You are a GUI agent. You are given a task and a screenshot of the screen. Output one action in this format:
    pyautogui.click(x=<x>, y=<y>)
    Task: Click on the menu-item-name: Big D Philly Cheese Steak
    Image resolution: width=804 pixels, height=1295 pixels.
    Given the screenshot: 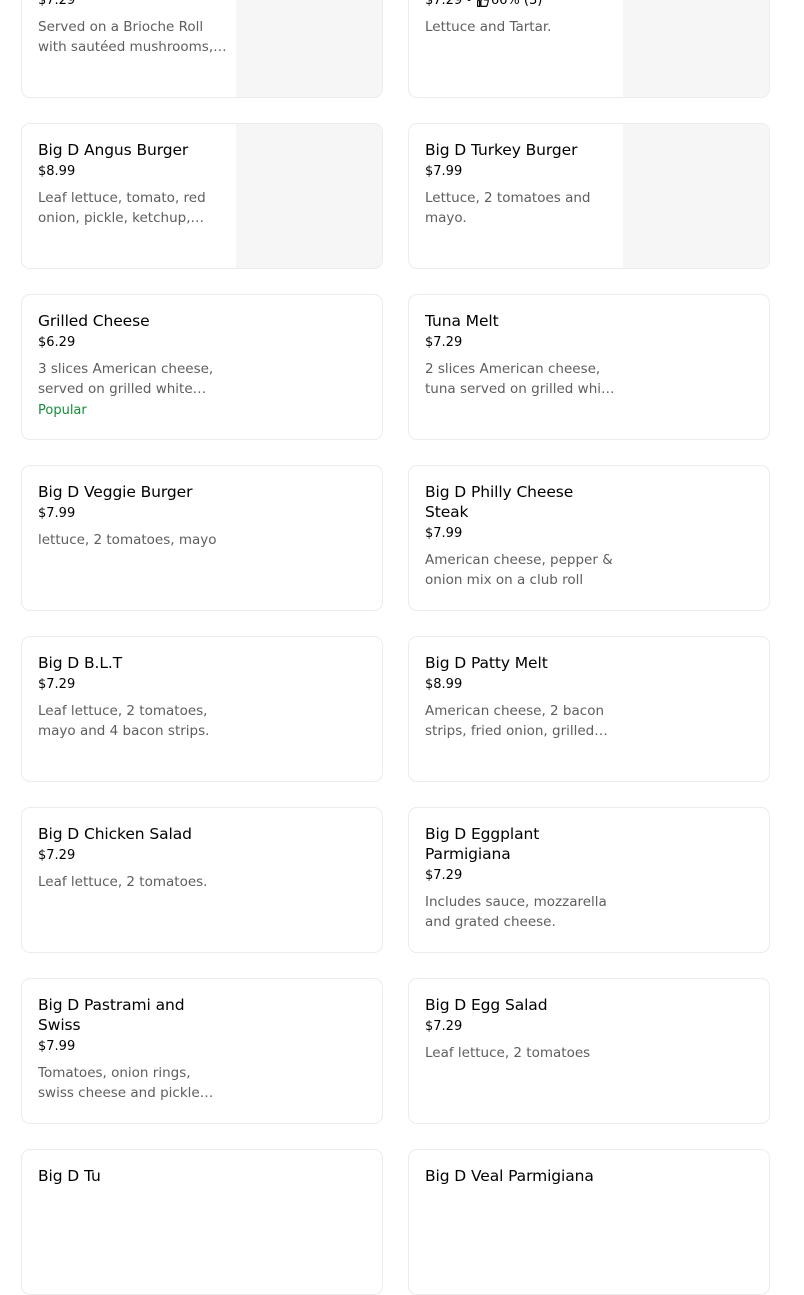 What is the action you would take?
    pyautogui.click(x=499, y=502)
    